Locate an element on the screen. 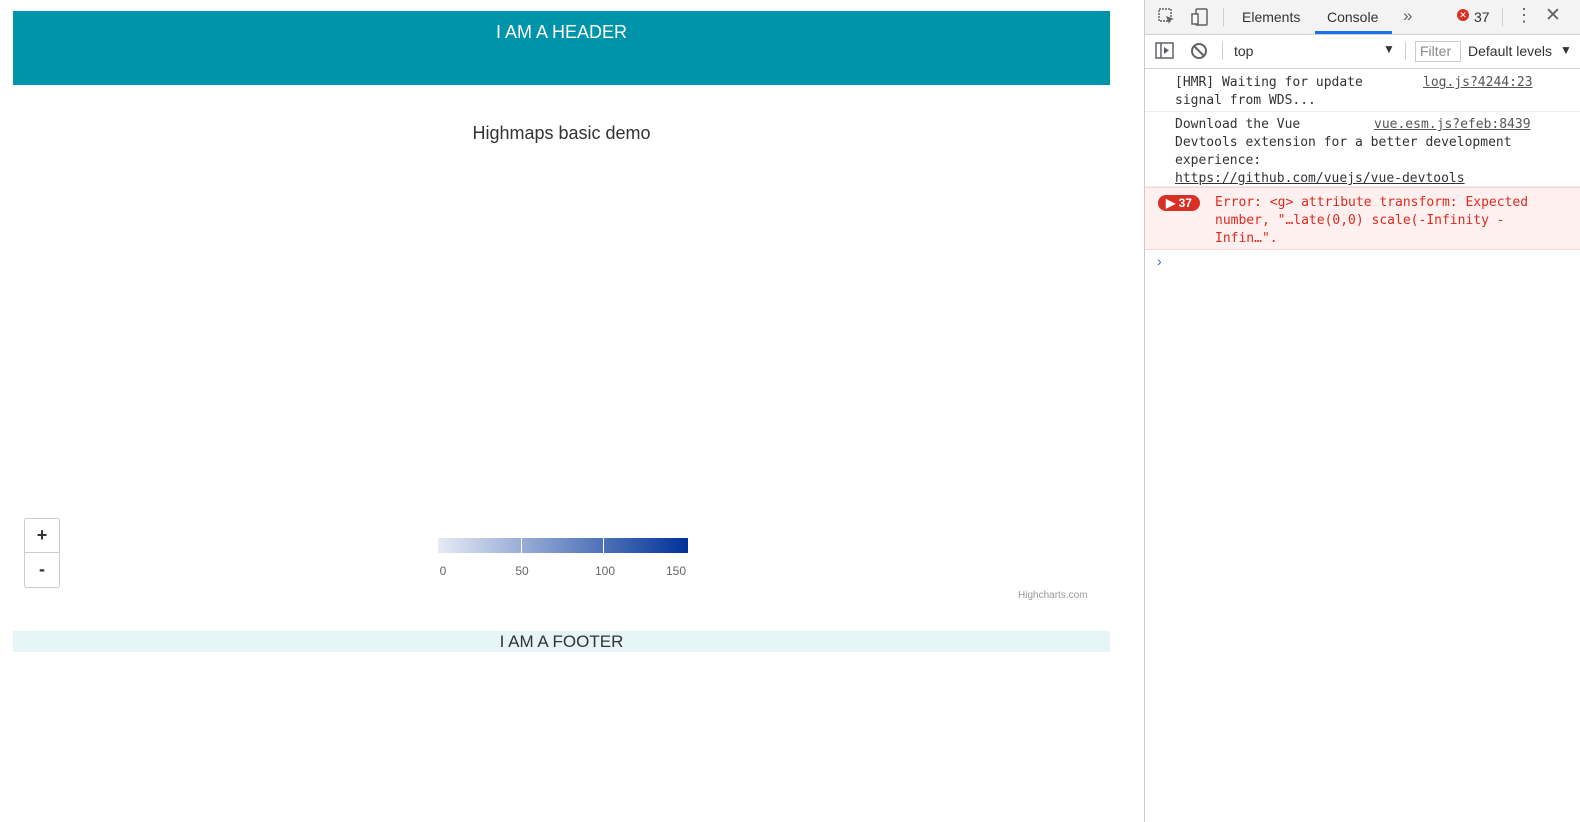 The height and width of the screenshot is (822, 1580). source-link: vue.esm.js?efeb:8439 is located at coordinates (1452, 125).